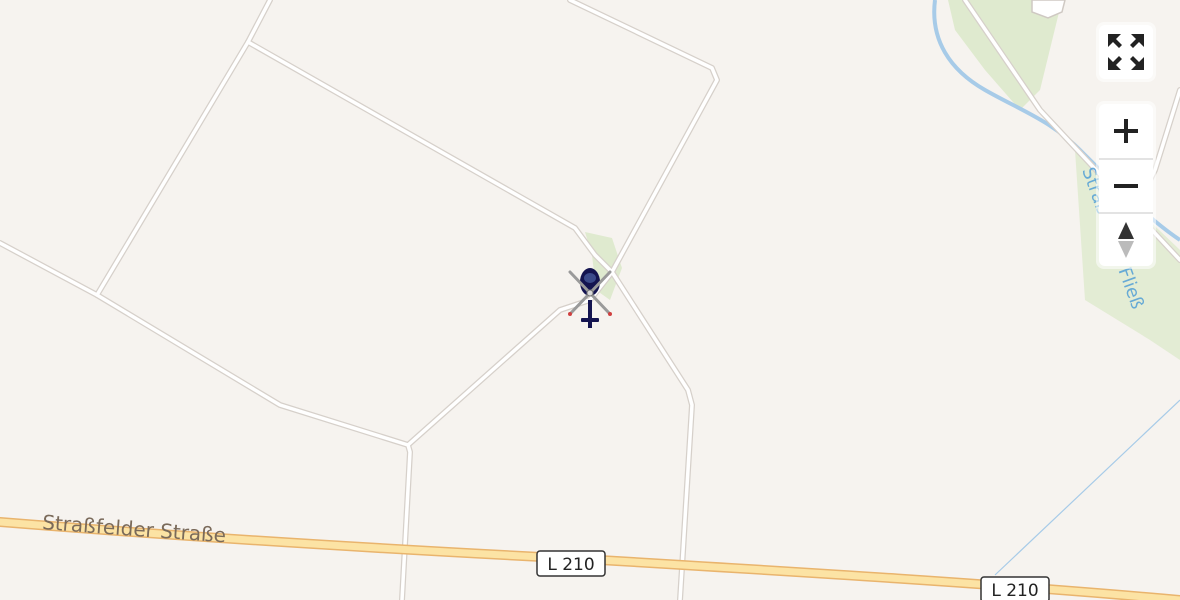 The height and width of the screenshot is (600, 1180). I want to click on fullscreen-button, so click(1126, 52).